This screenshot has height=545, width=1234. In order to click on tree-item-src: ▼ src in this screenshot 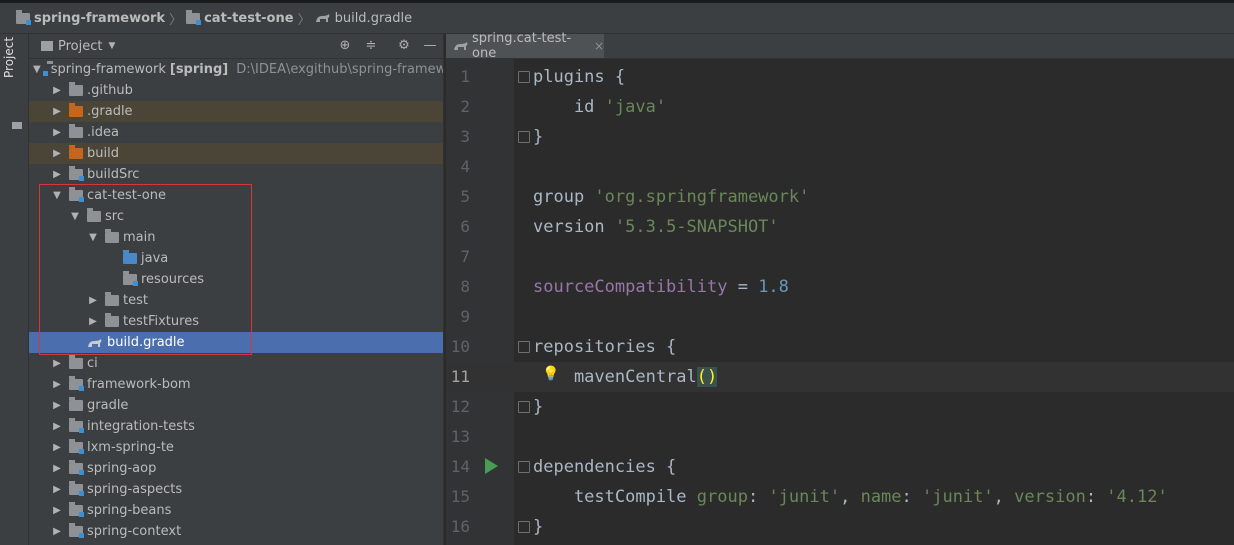, I will do `click(236, 216)`.